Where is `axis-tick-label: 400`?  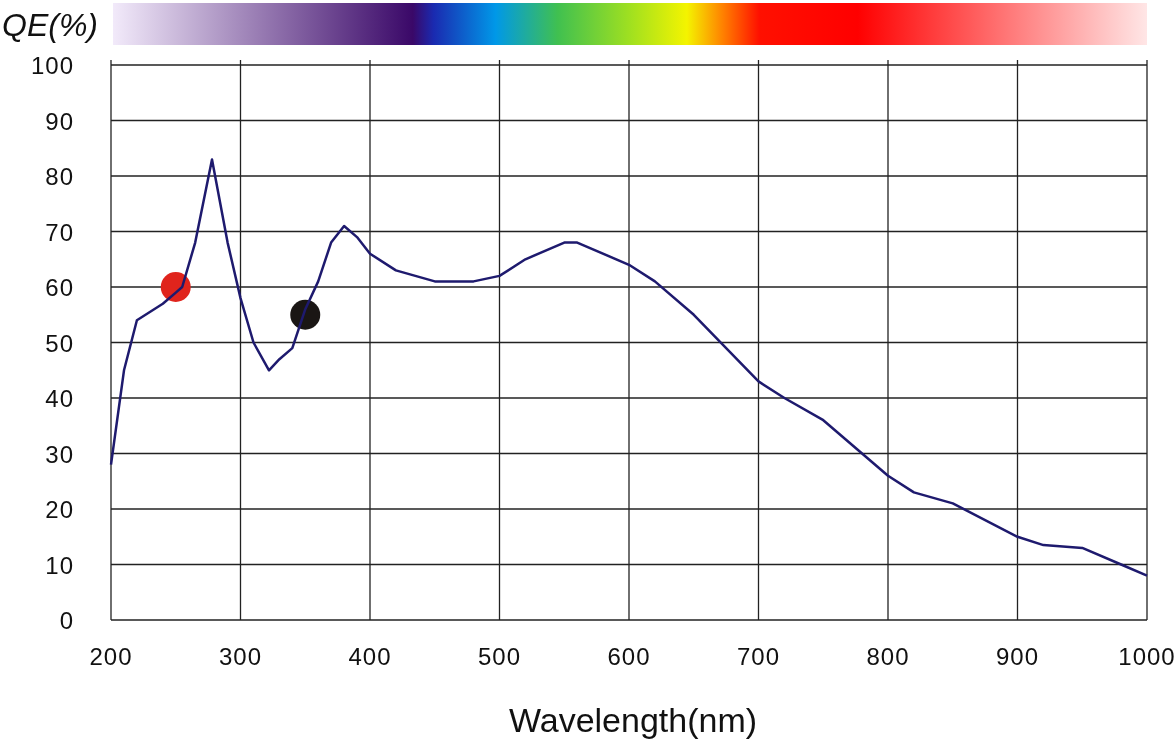
axis-tick-label: 400 is located at coordinates (370, 656).